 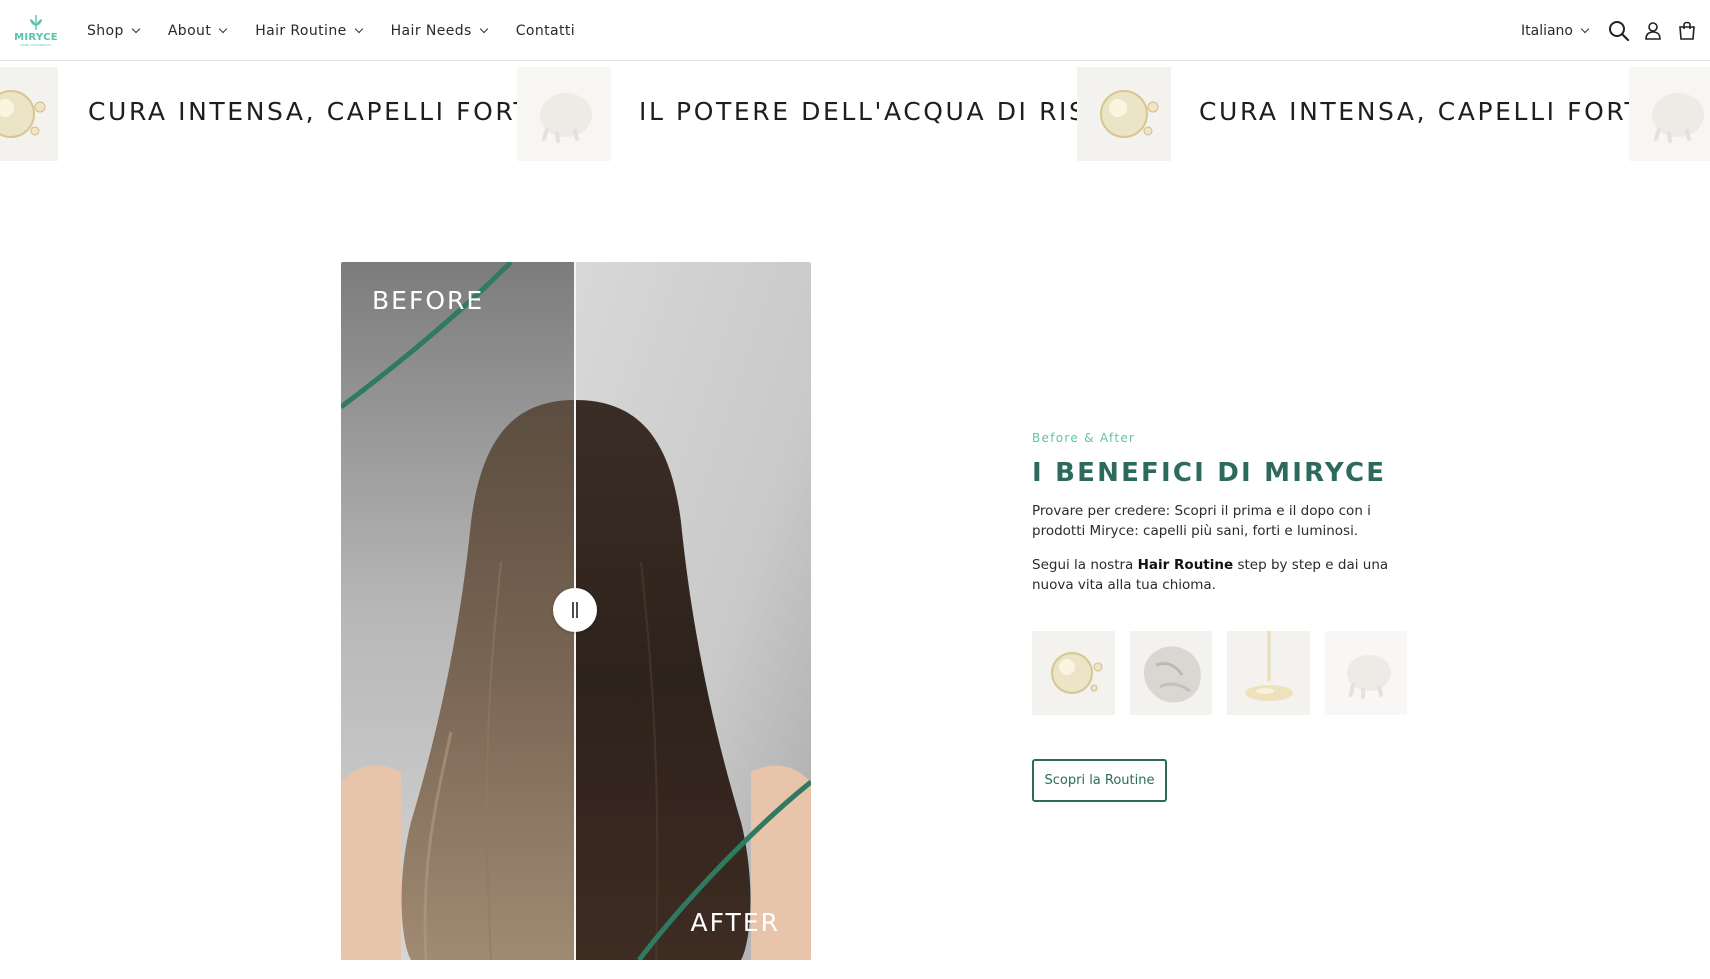 What do you see at coordinates (36, 23) in the screenshot?
I see `leaf-icon` at bounding box center [36, 23].